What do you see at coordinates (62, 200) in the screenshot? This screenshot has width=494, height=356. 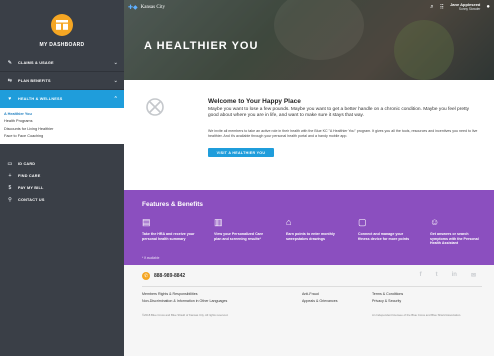 I see `sidebar-item-contact: ⚲ CONTACT US` at bounding box center [62, 200].